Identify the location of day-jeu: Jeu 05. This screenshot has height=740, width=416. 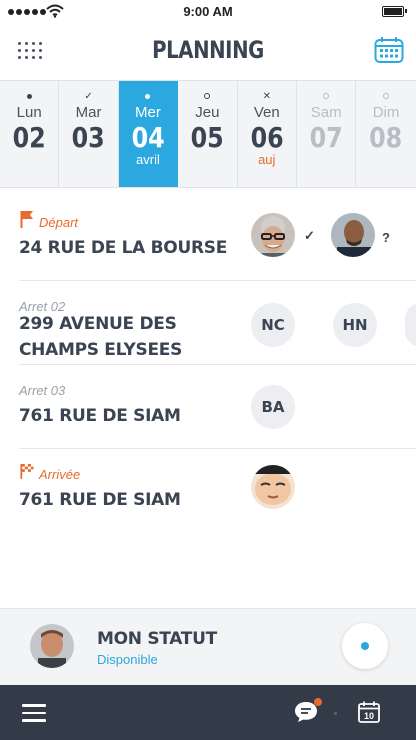
(208, 134).